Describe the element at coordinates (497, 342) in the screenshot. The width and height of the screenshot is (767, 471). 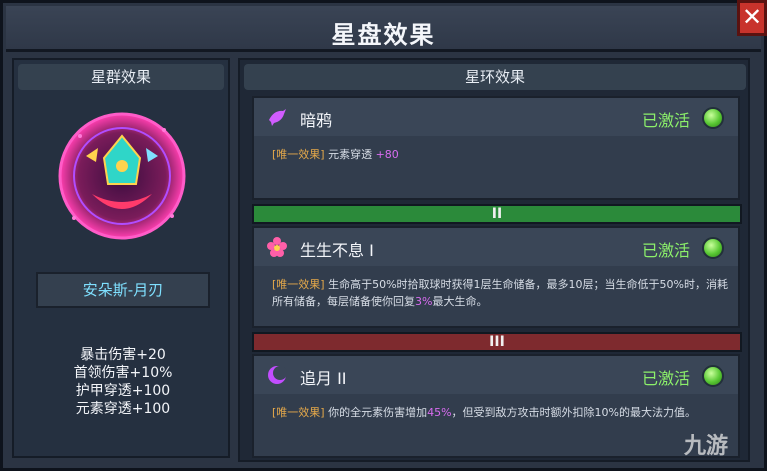
I see `ring-tier-divider: III` at that location.